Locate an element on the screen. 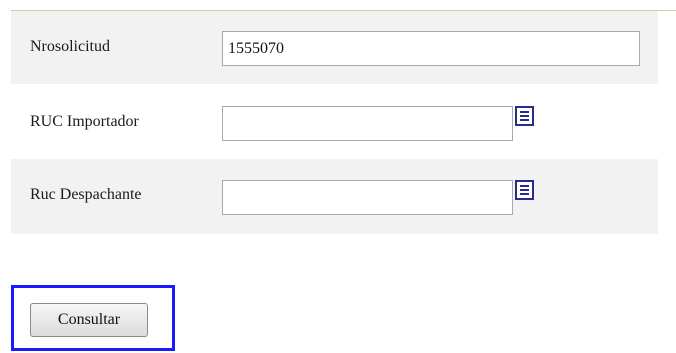  ruc-importador-lookup-icon is located at coordinates (524, 116).